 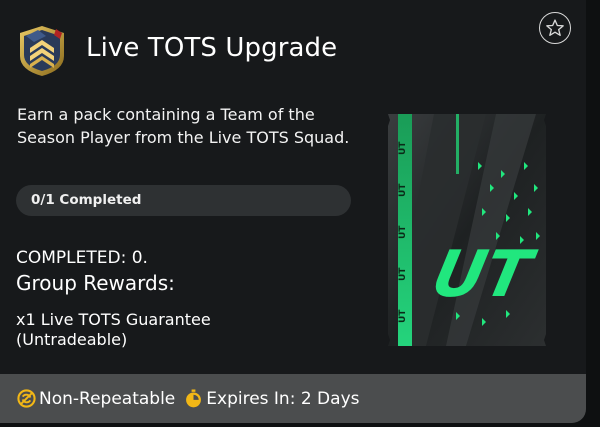 I want to click on completed-count: COMPLETED: 0., so click(x=82, y=258).